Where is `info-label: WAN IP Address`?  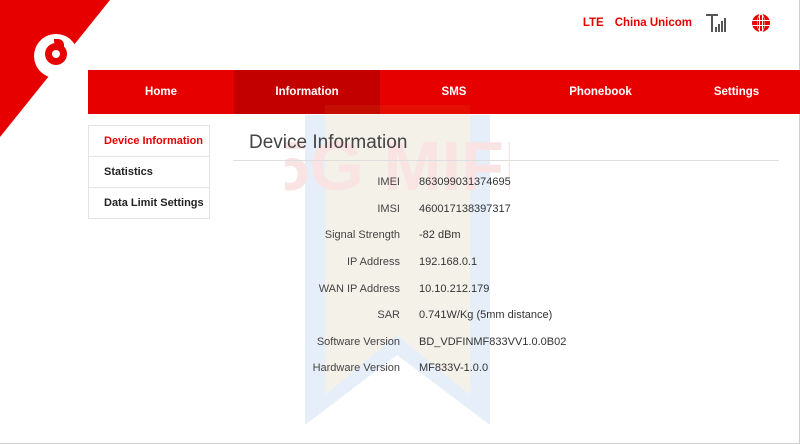
info-label: WAN IP Address is located at coordinates (359, 289).